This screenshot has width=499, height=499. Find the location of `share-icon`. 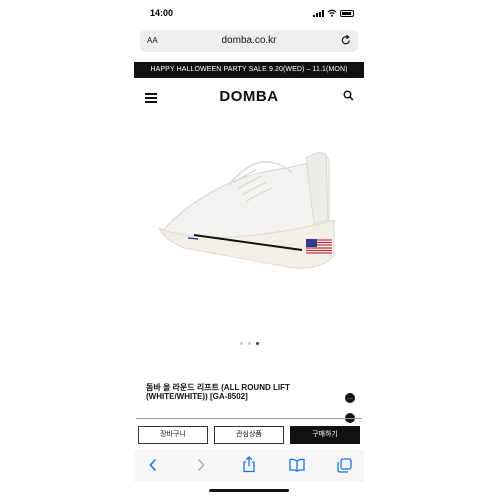

share-icon is located at coordinates (249, 464).